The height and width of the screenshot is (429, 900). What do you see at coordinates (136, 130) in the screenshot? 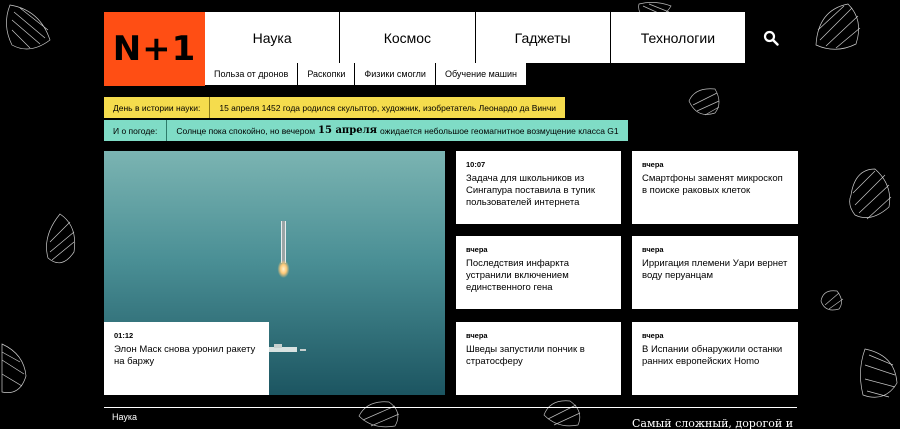
I see `weather-label: И о погоде:` at bounding box center [136, 130].